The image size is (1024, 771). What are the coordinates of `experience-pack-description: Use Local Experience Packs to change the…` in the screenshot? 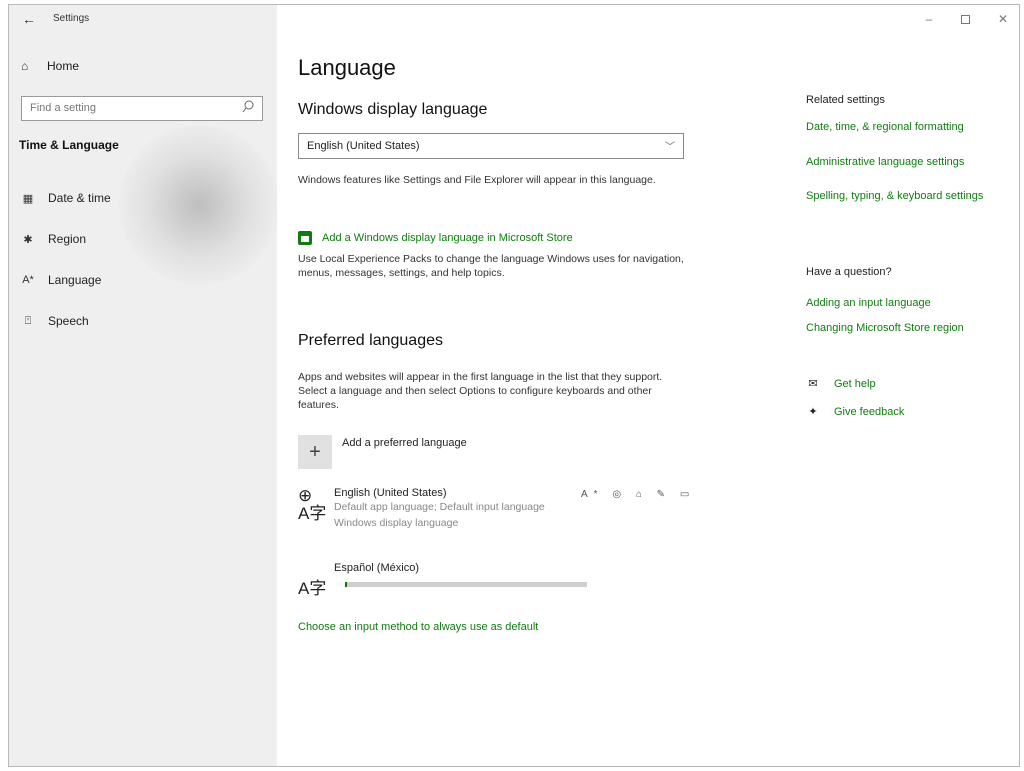 It's located at (491, 266).